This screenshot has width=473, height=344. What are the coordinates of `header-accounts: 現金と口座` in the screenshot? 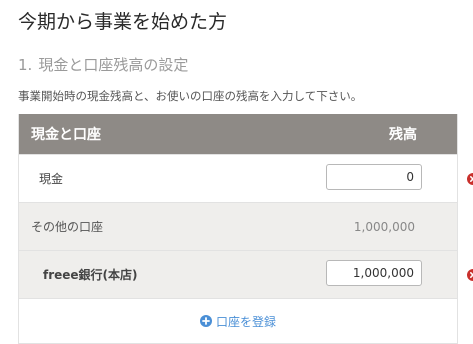 It's located at (66, 135).